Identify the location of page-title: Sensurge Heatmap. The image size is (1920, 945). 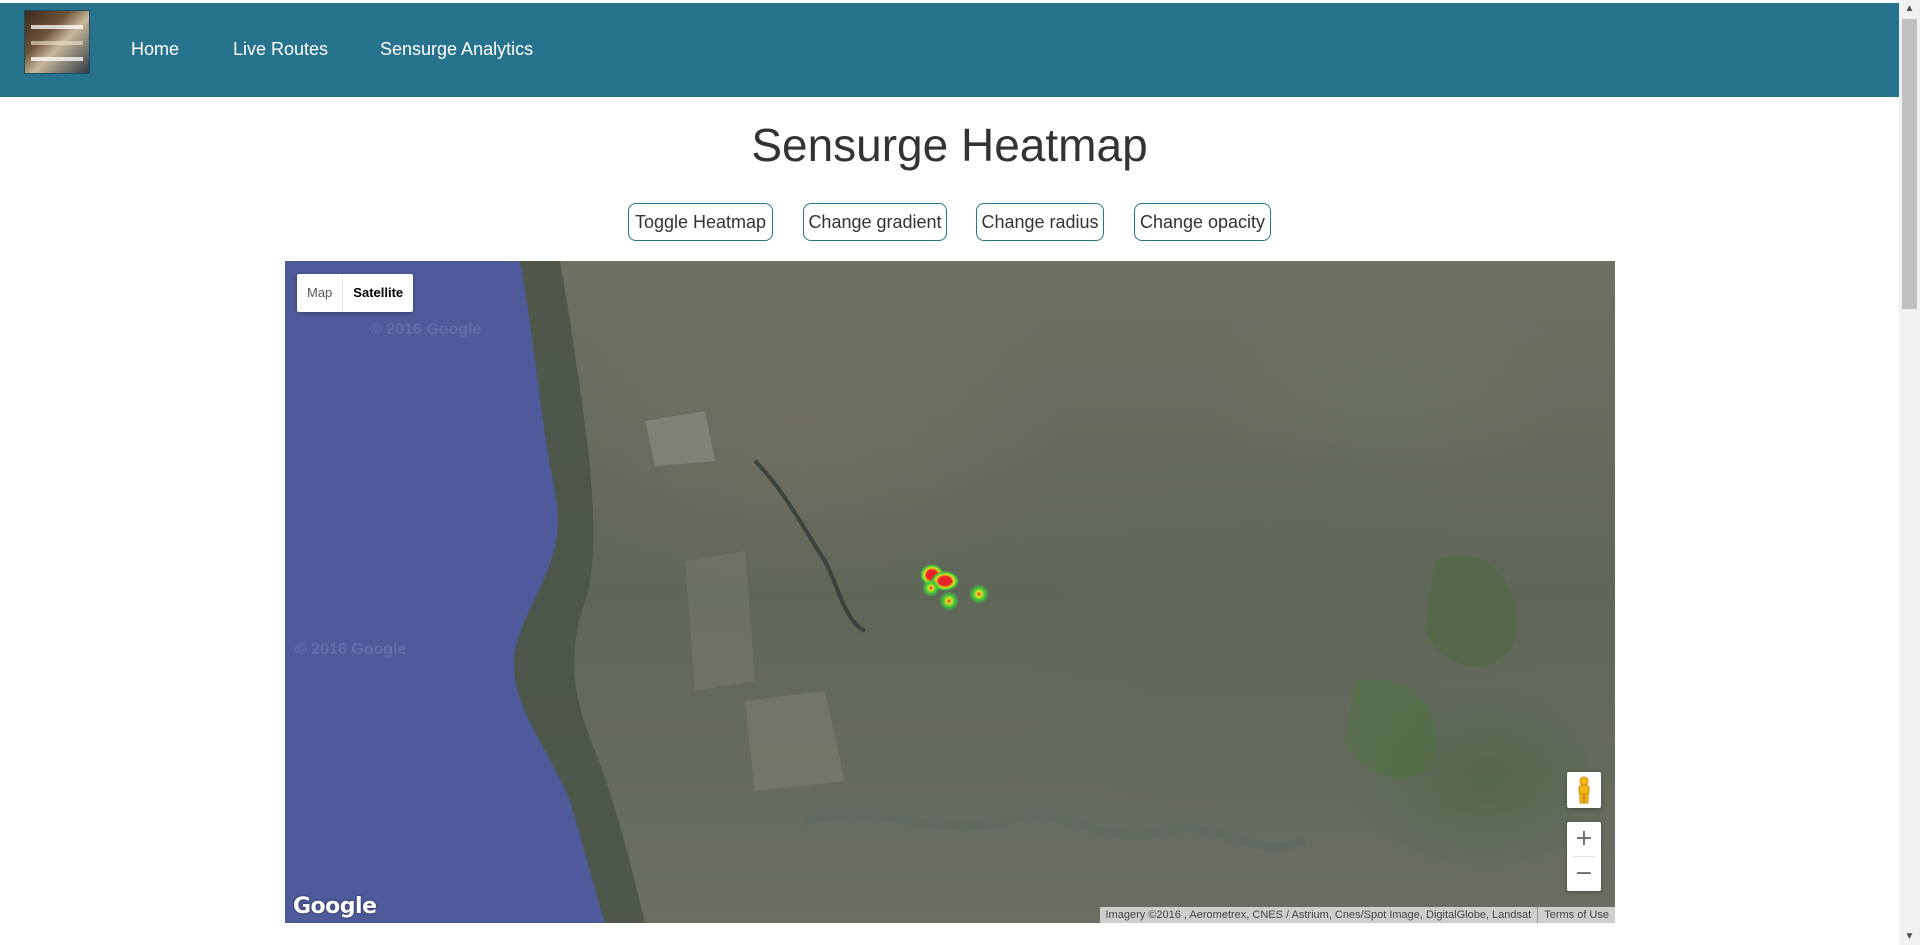
(949, 145).